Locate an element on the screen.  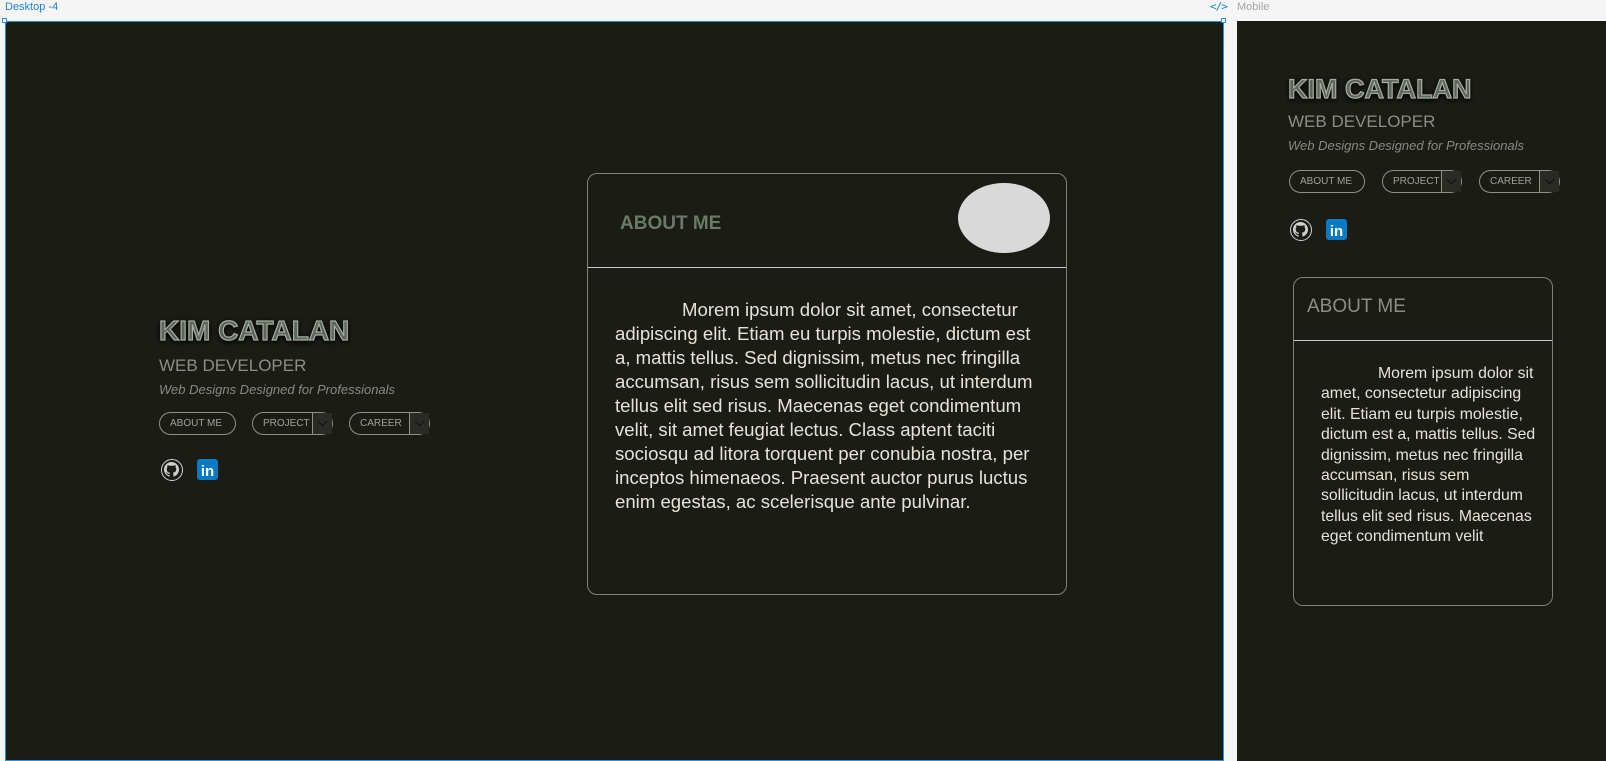
mobile-frame-label: Mobile is located at coordinates (1253, 7).